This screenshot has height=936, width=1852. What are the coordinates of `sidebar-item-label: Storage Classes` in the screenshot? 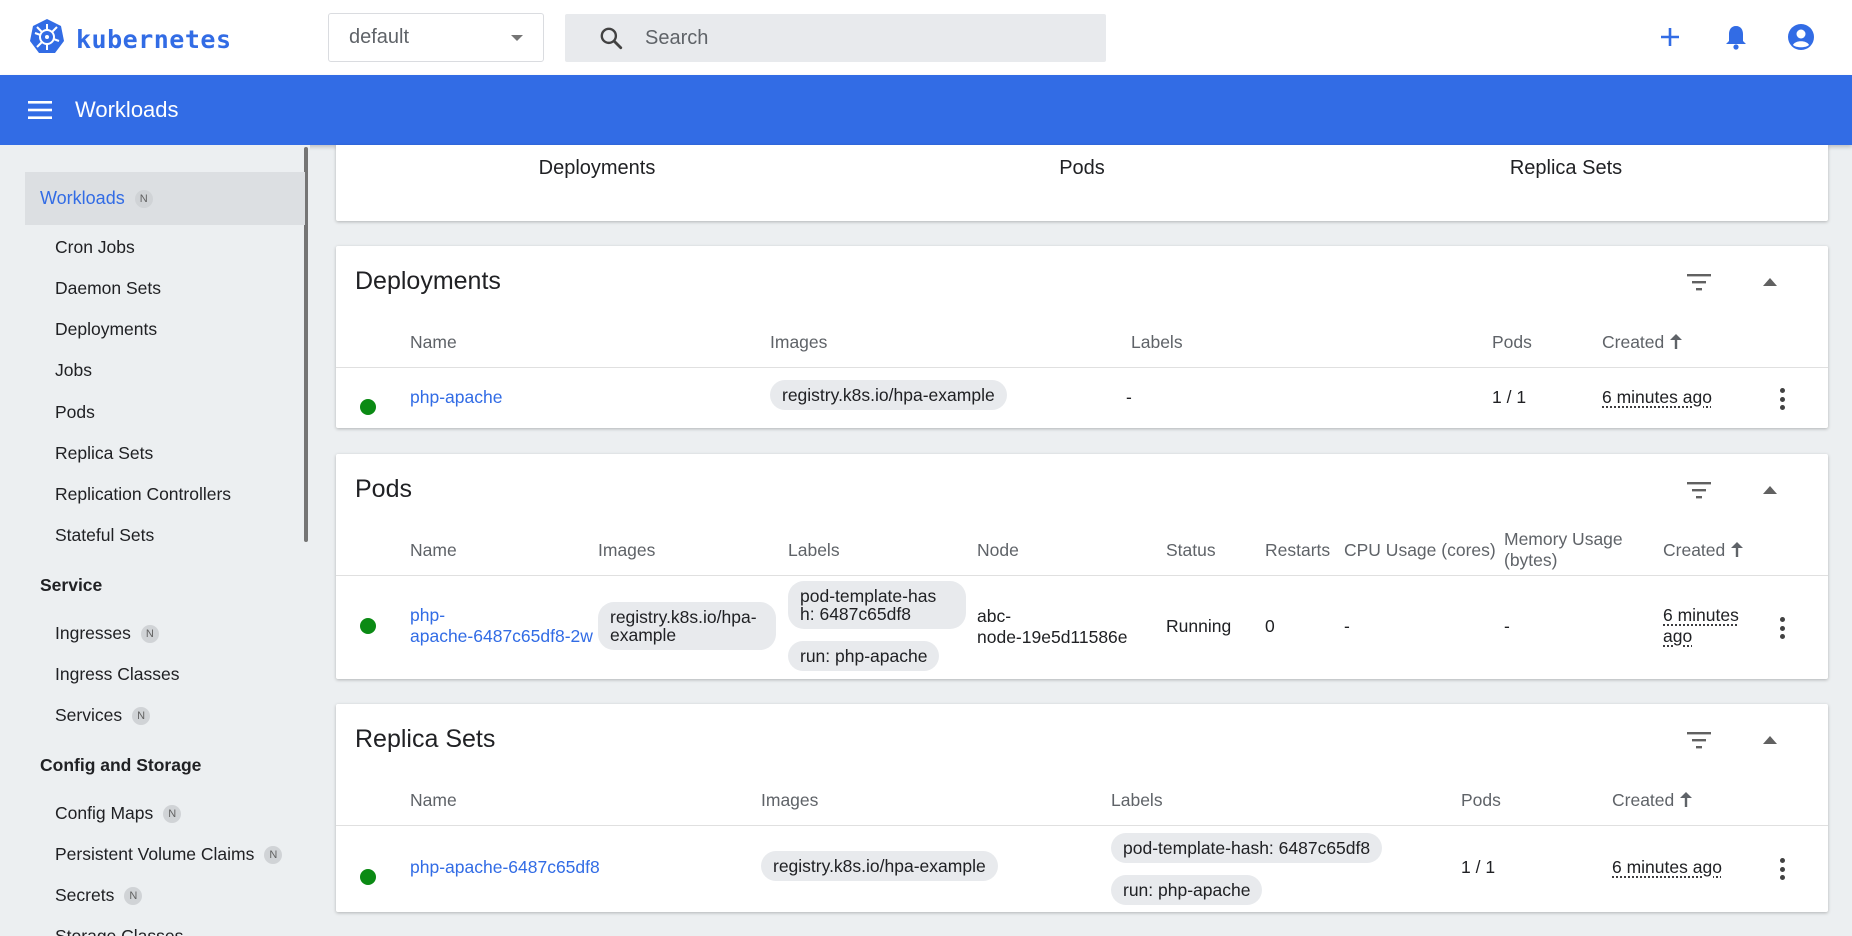 It's located at (119, 931).